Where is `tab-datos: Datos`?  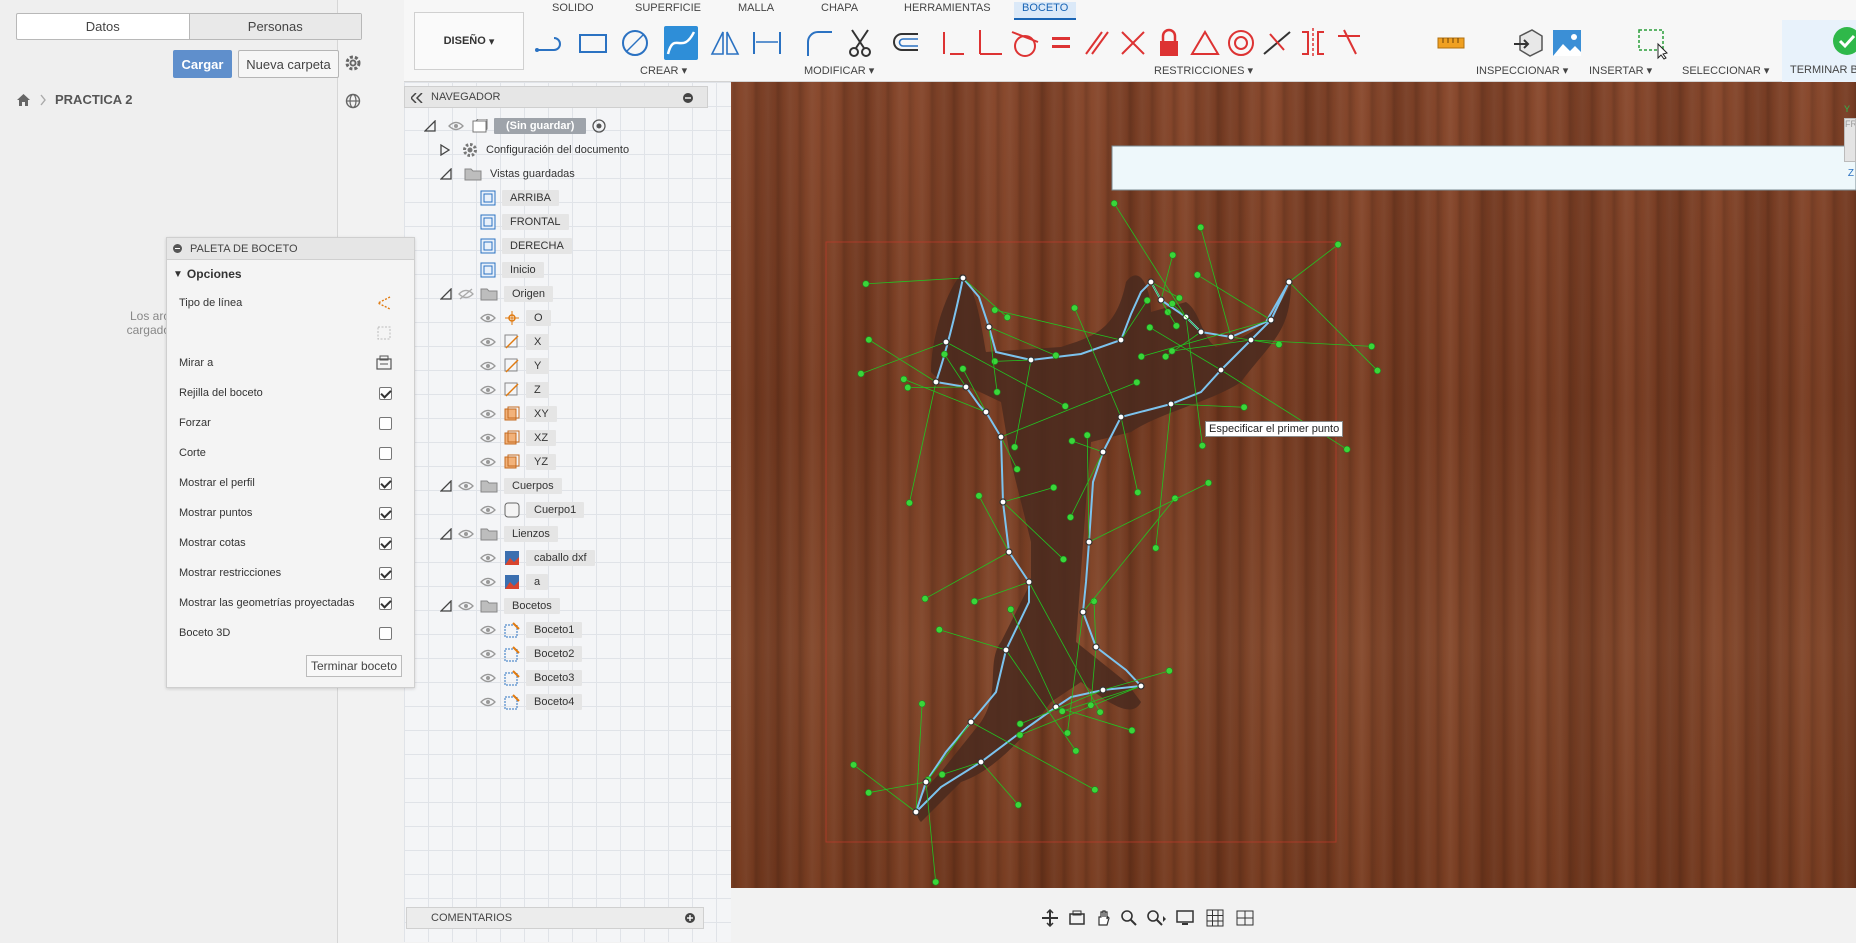 tab-datos: Datos is located at coordinates (103, 26).